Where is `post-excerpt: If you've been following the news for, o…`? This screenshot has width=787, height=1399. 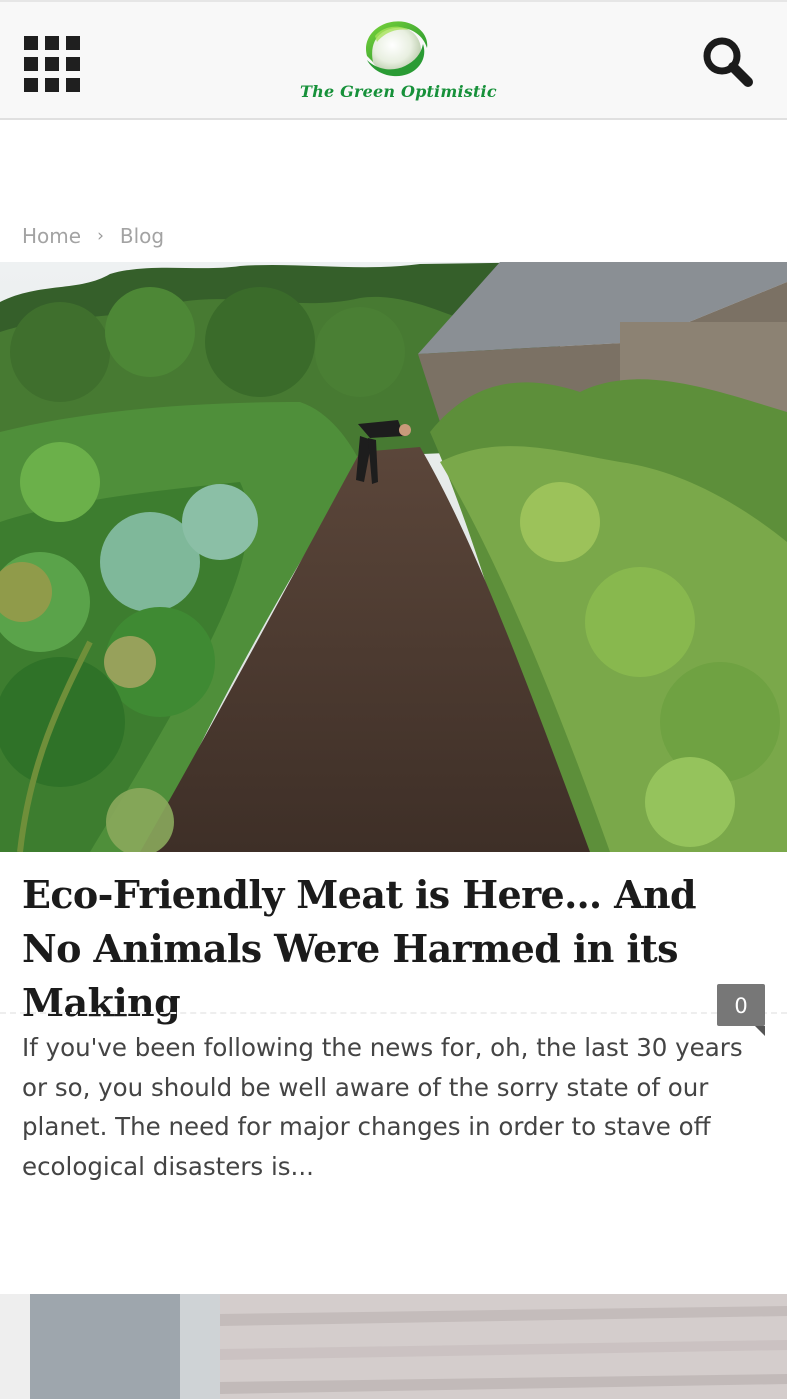
post-excerpt: If you've been following the news for, o… is located at coordinates (382, 1107).